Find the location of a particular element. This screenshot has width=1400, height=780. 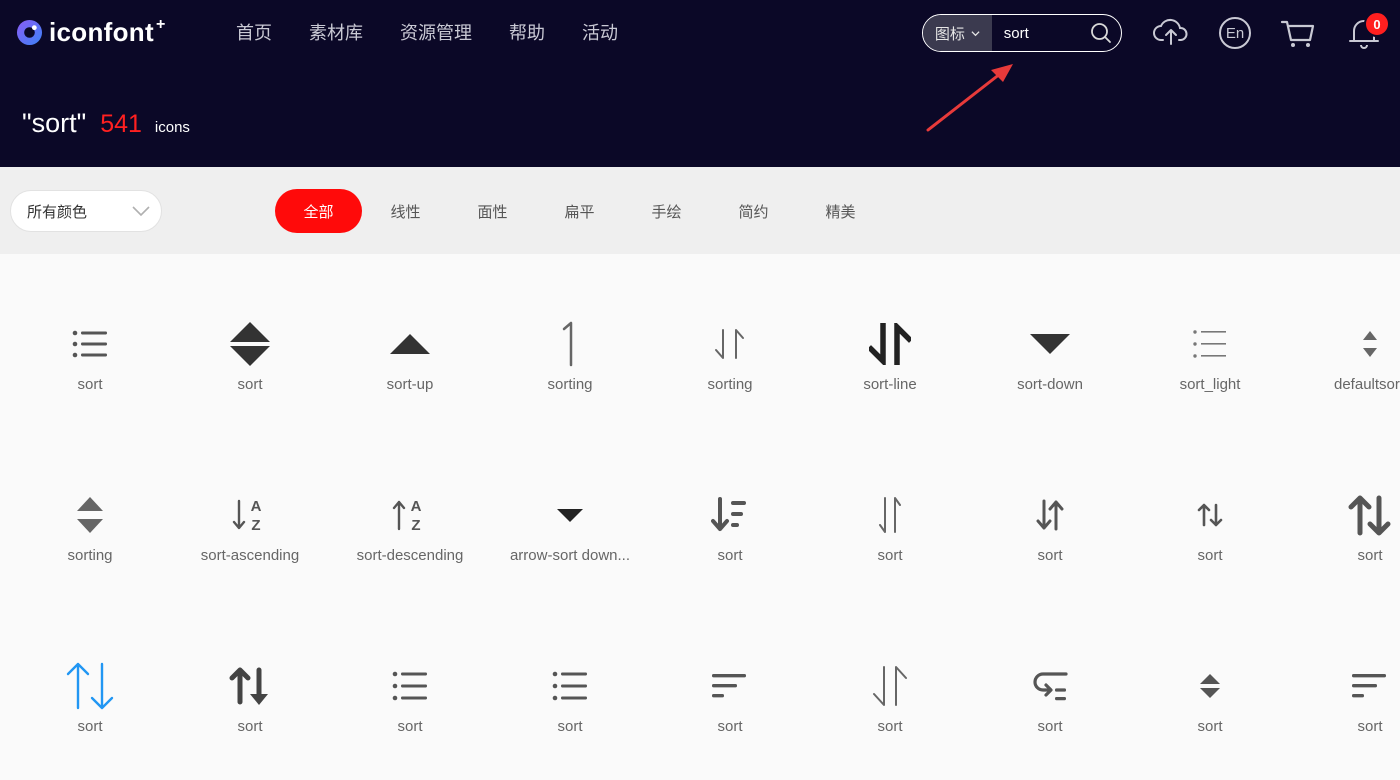

list-bullets-2-icon is located at coordinates (409, 686).